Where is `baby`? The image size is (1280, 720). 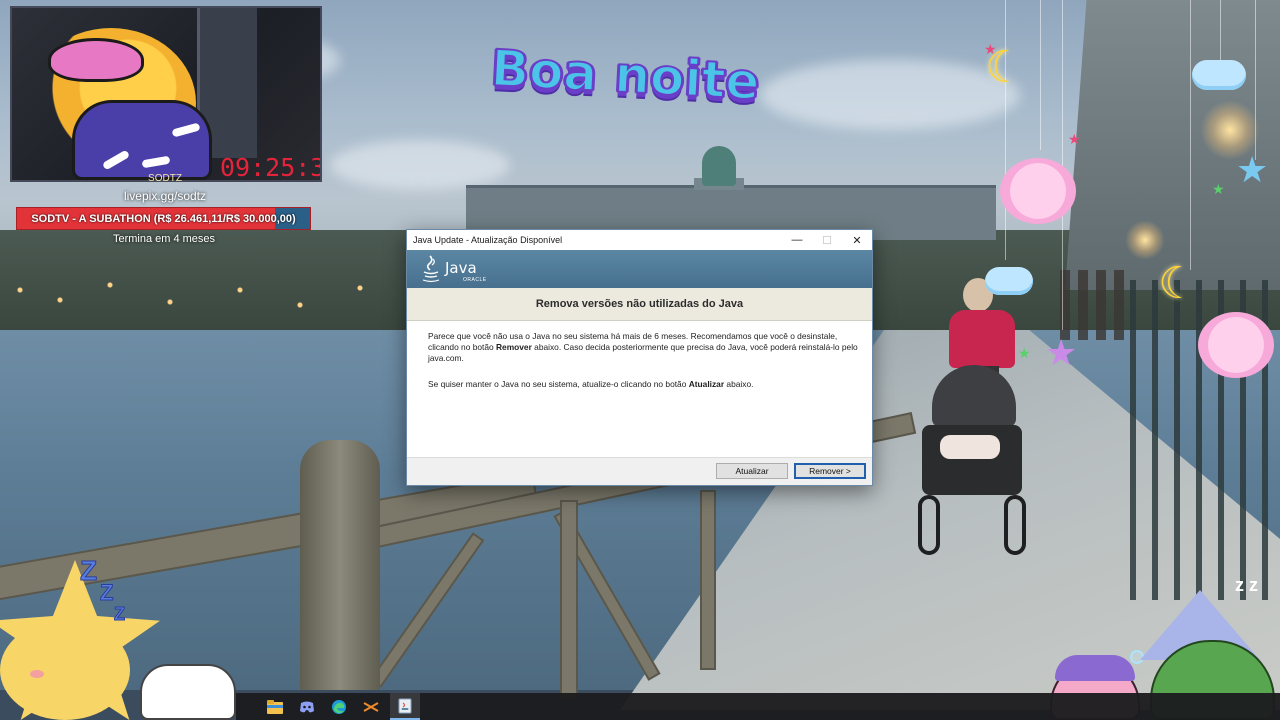
baby is located at coordinates (970, 447).